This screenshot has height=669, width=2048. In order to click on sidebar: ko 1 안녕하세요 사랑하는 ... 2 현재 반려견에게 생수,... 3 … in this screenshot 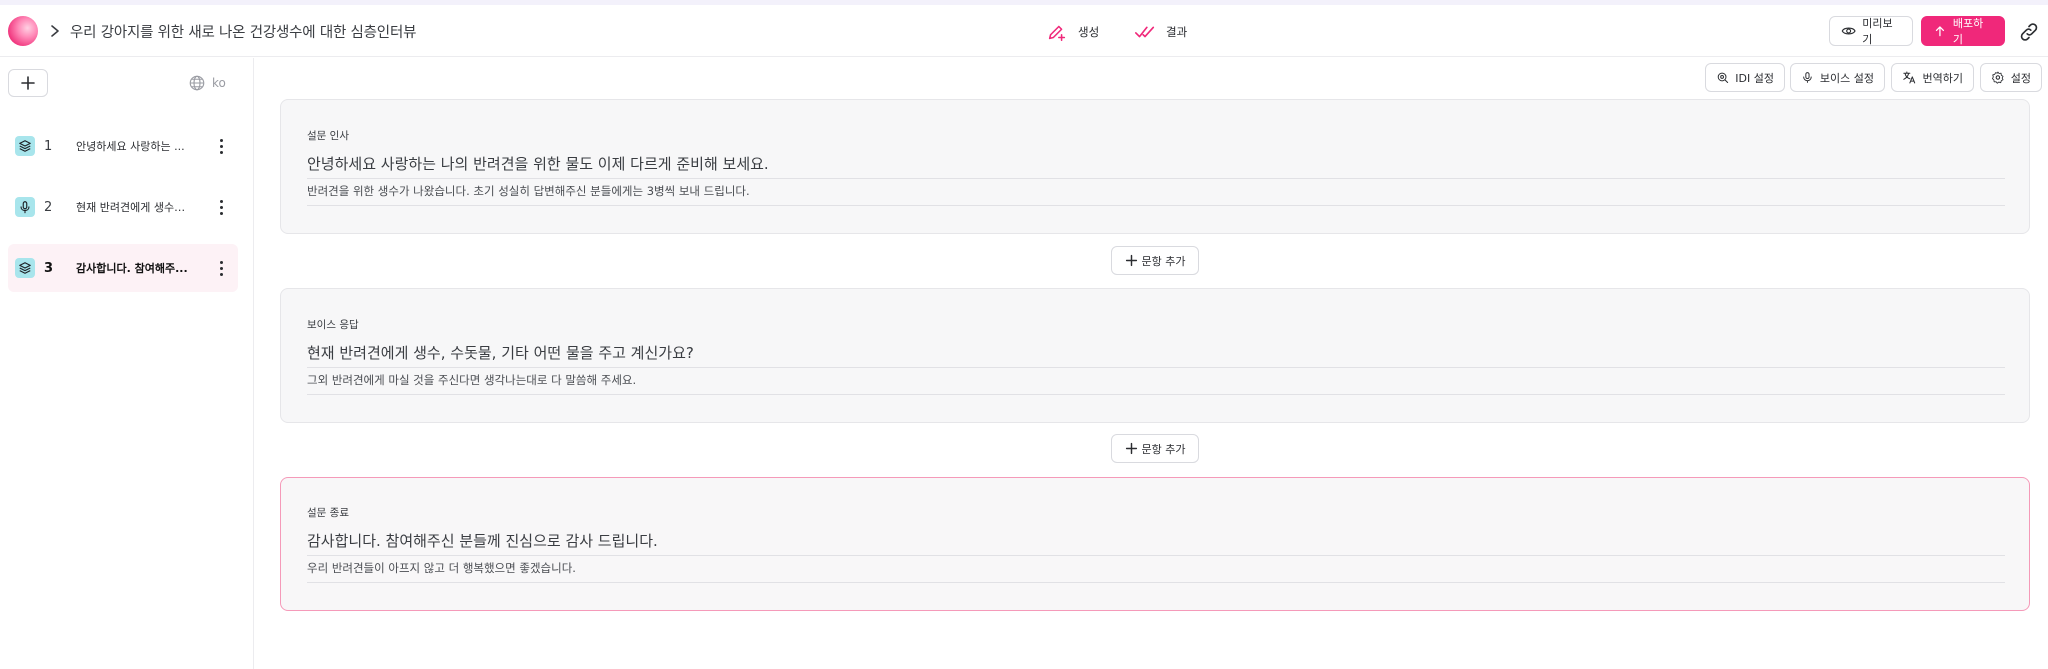, I will do `click(127, 363)`.